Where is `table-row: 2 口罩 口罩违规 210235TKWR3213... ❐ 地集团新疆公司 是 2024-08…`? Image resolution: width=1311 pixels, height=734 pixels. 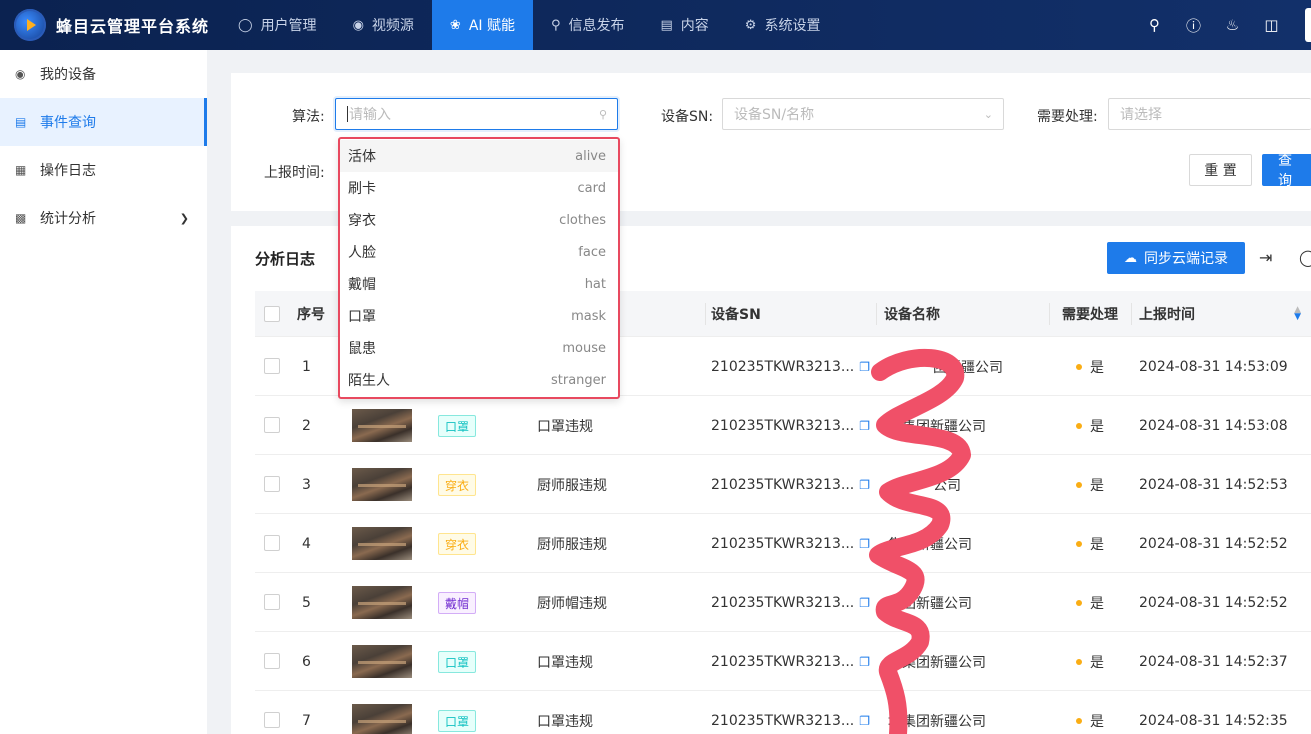 table-row: 2 口罩 口罩违规 210235TKWR3213... ❐ 地集团新疆公司 是 2024-08… is located at coordinates (783, 425).